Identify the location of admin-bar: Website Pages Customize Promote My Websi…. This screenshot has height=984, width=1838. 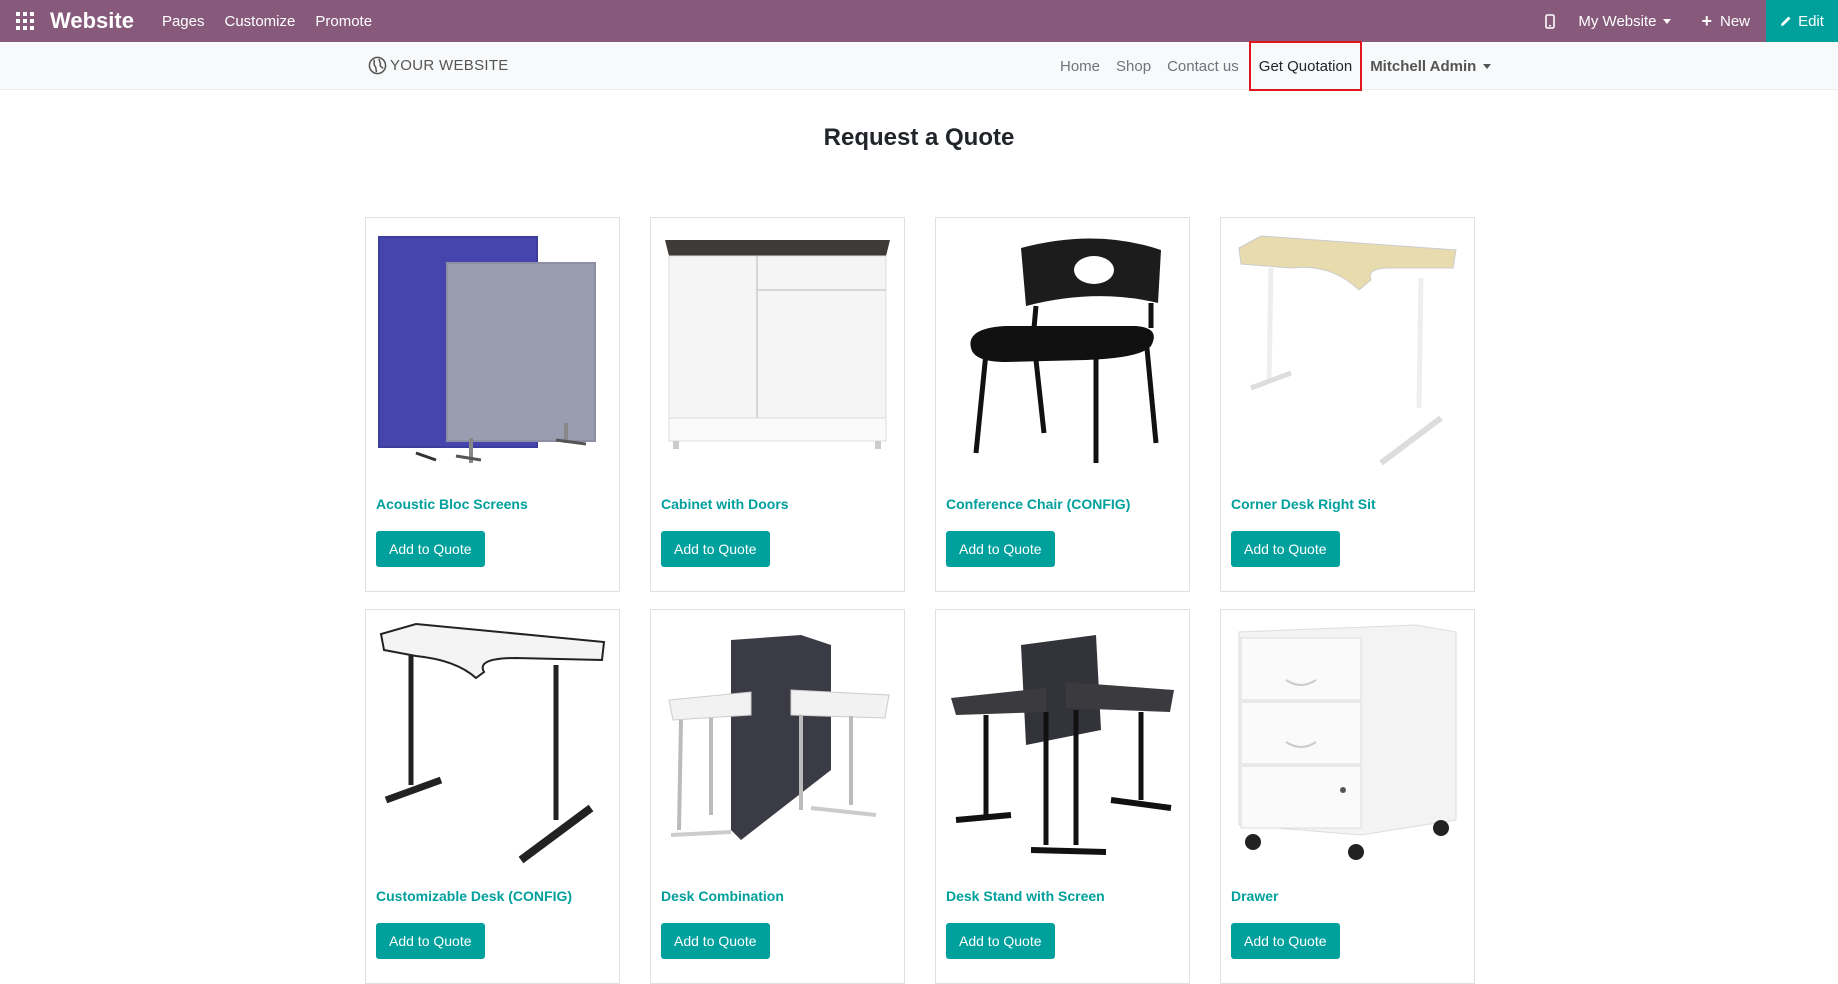
(919, 21).